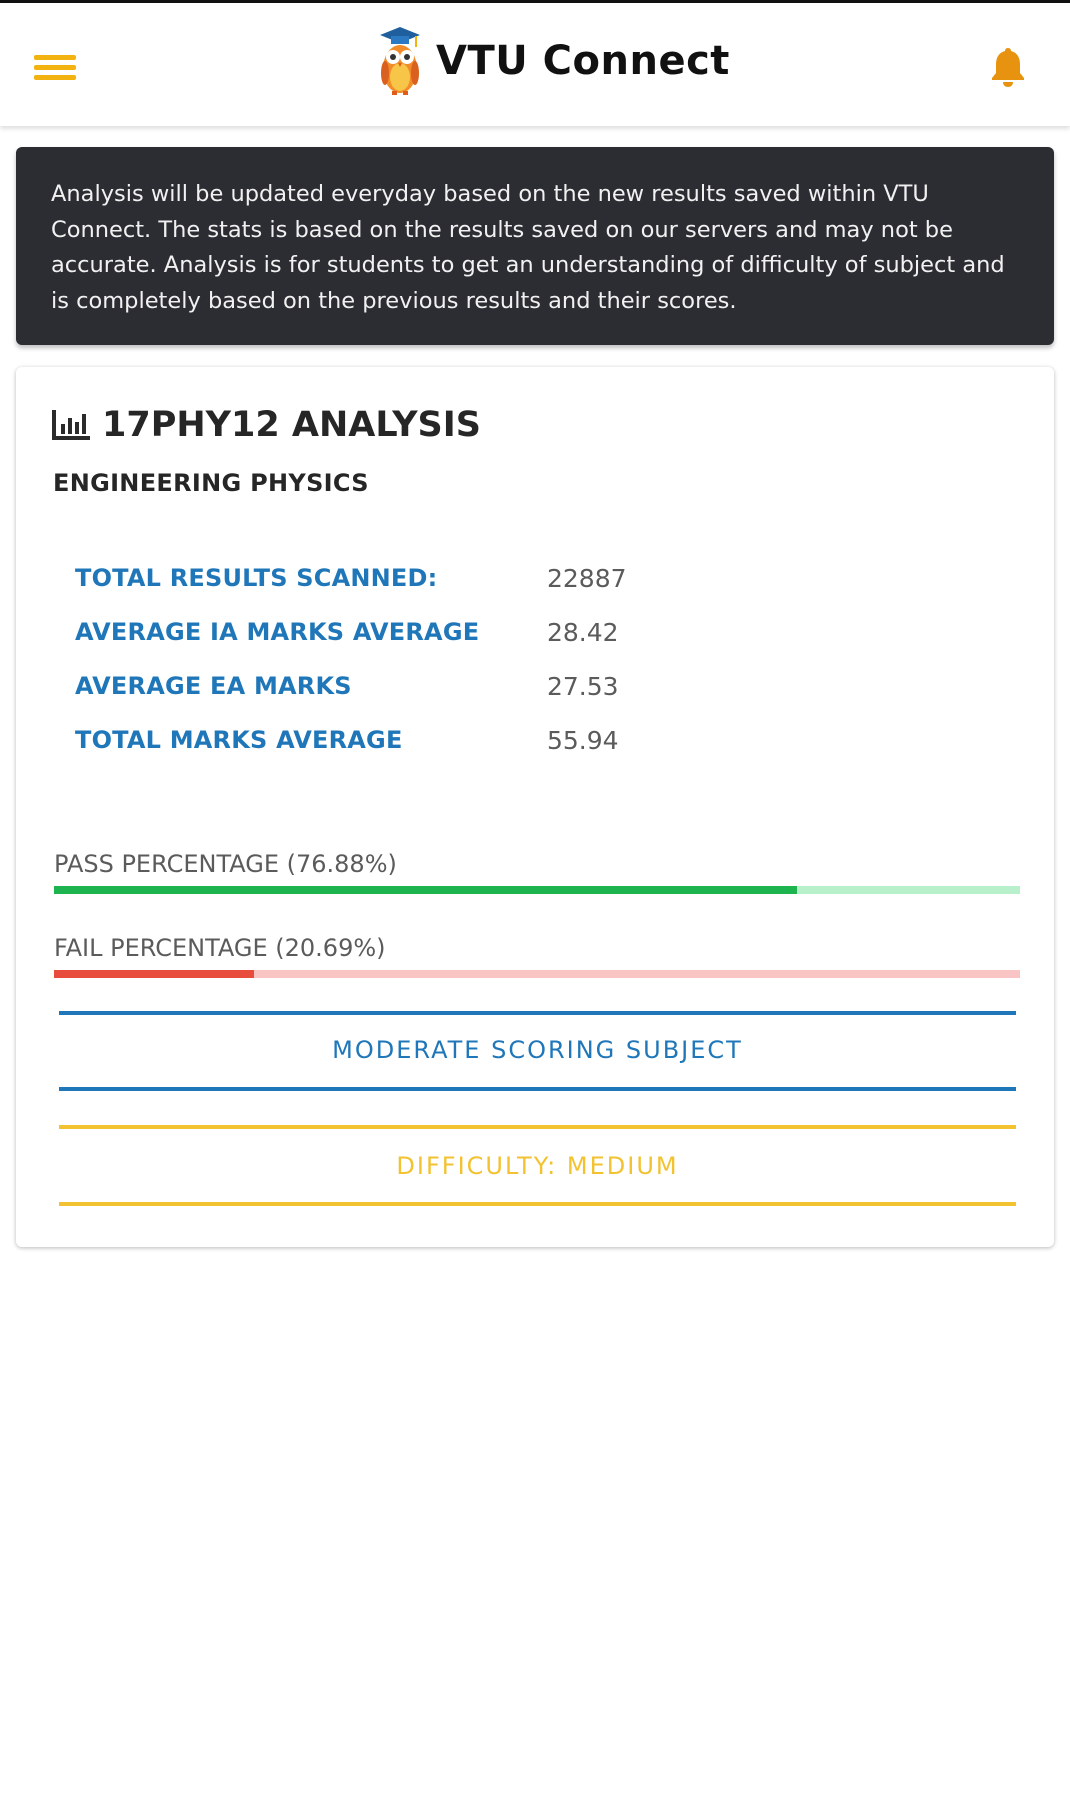 The image size is (1070, 1813). I want to click on analysis-title: 17PHY12 ANALYSIS, so click(291, 425).